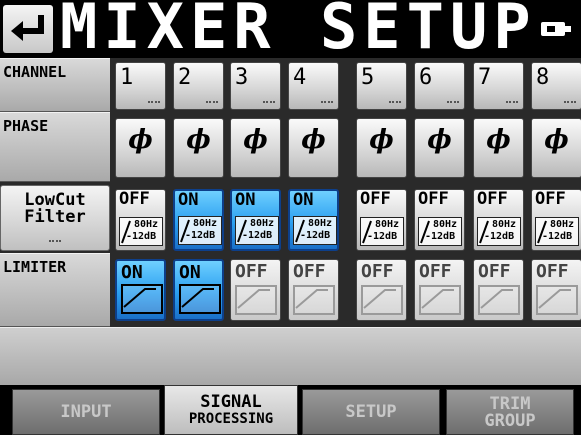  What do you see at coordinates (185, 77) in the screenshot?
I see `channel-number: 2` at bounding box center [185, 77].